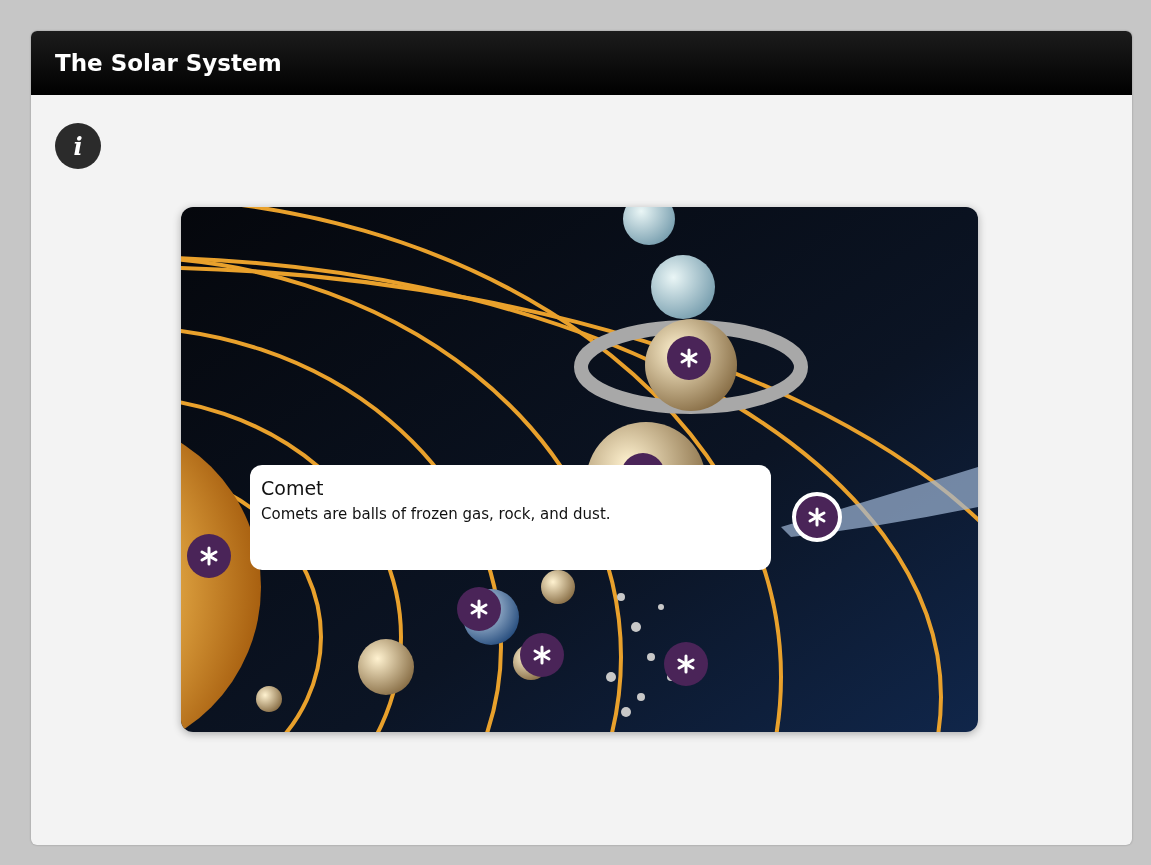 Image resolution: width=1151 pixels, height=865 pixels. Describe the element at coordinates (78, 146) in the screenshot. I see `info-button: i` at that location.